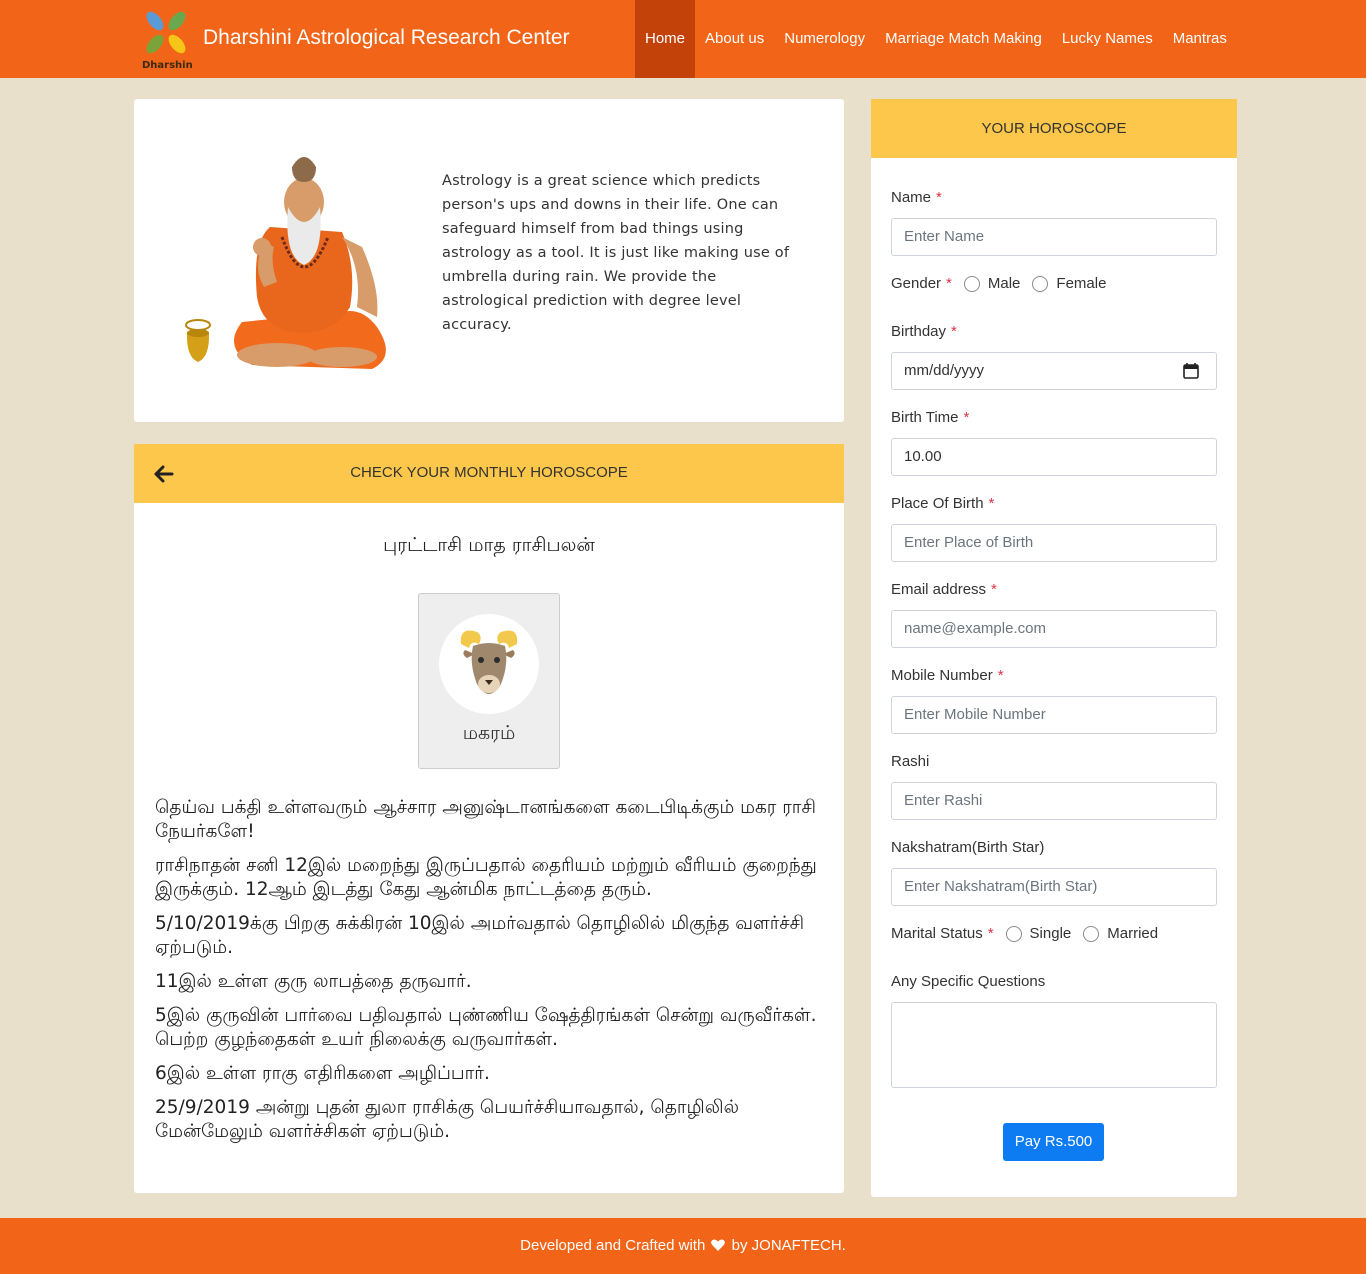  What do you see at coordinates (313, 981) in the screenshot?
I see `prediction-paragraph: 11இல் உள்ள குரு லாபத்தை தருவார்.` at bounding box center [313, 981].